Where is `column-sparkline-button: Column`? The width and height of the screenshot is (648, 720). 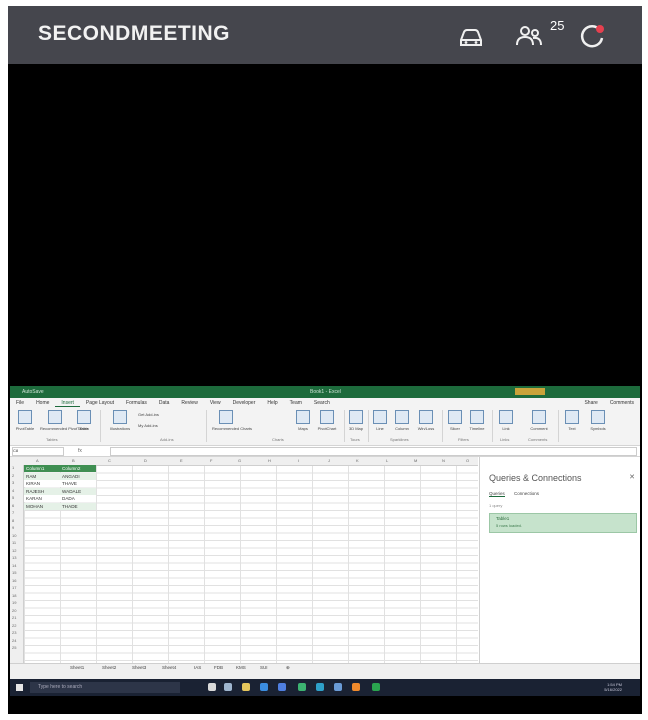
column-sparkline-button: Column is located at coordinates (402, 422).